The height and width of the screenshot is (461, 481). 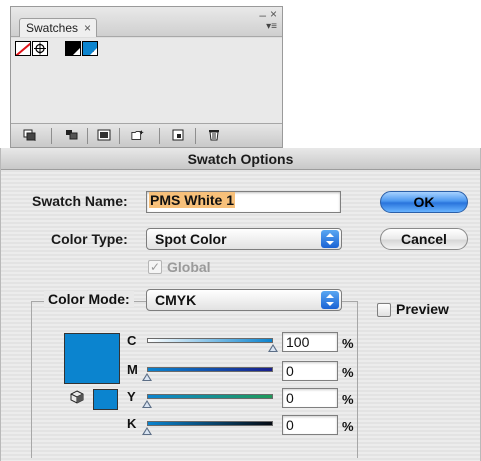 What do you see at coordinates (178, 135) in the screenshot?
I see `new-swatch-icon` at bounding box center [178, 135].